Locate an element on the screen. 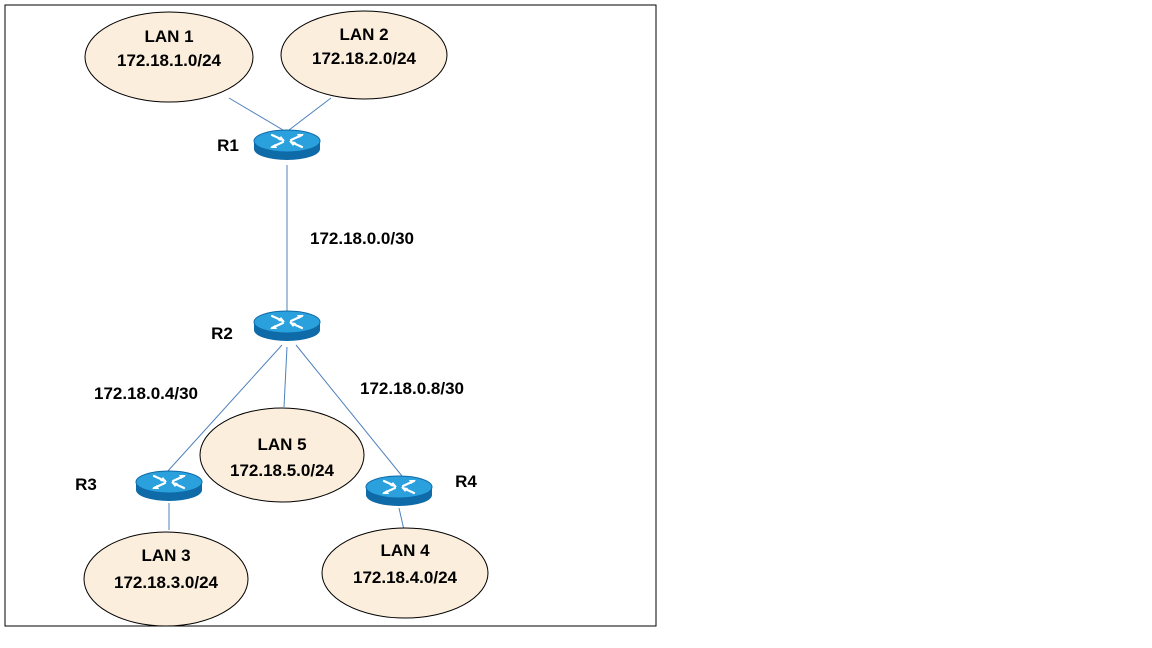 The height and width of the screenshot is (648, 1152). lan-name: LAN 3 is located at coordinates (165, 555).